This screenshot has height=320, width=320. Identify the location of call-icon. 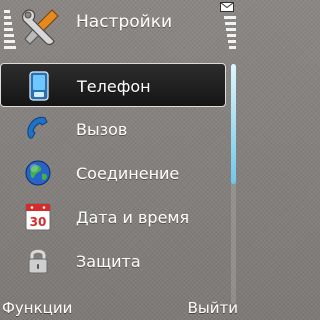
(37, 127).